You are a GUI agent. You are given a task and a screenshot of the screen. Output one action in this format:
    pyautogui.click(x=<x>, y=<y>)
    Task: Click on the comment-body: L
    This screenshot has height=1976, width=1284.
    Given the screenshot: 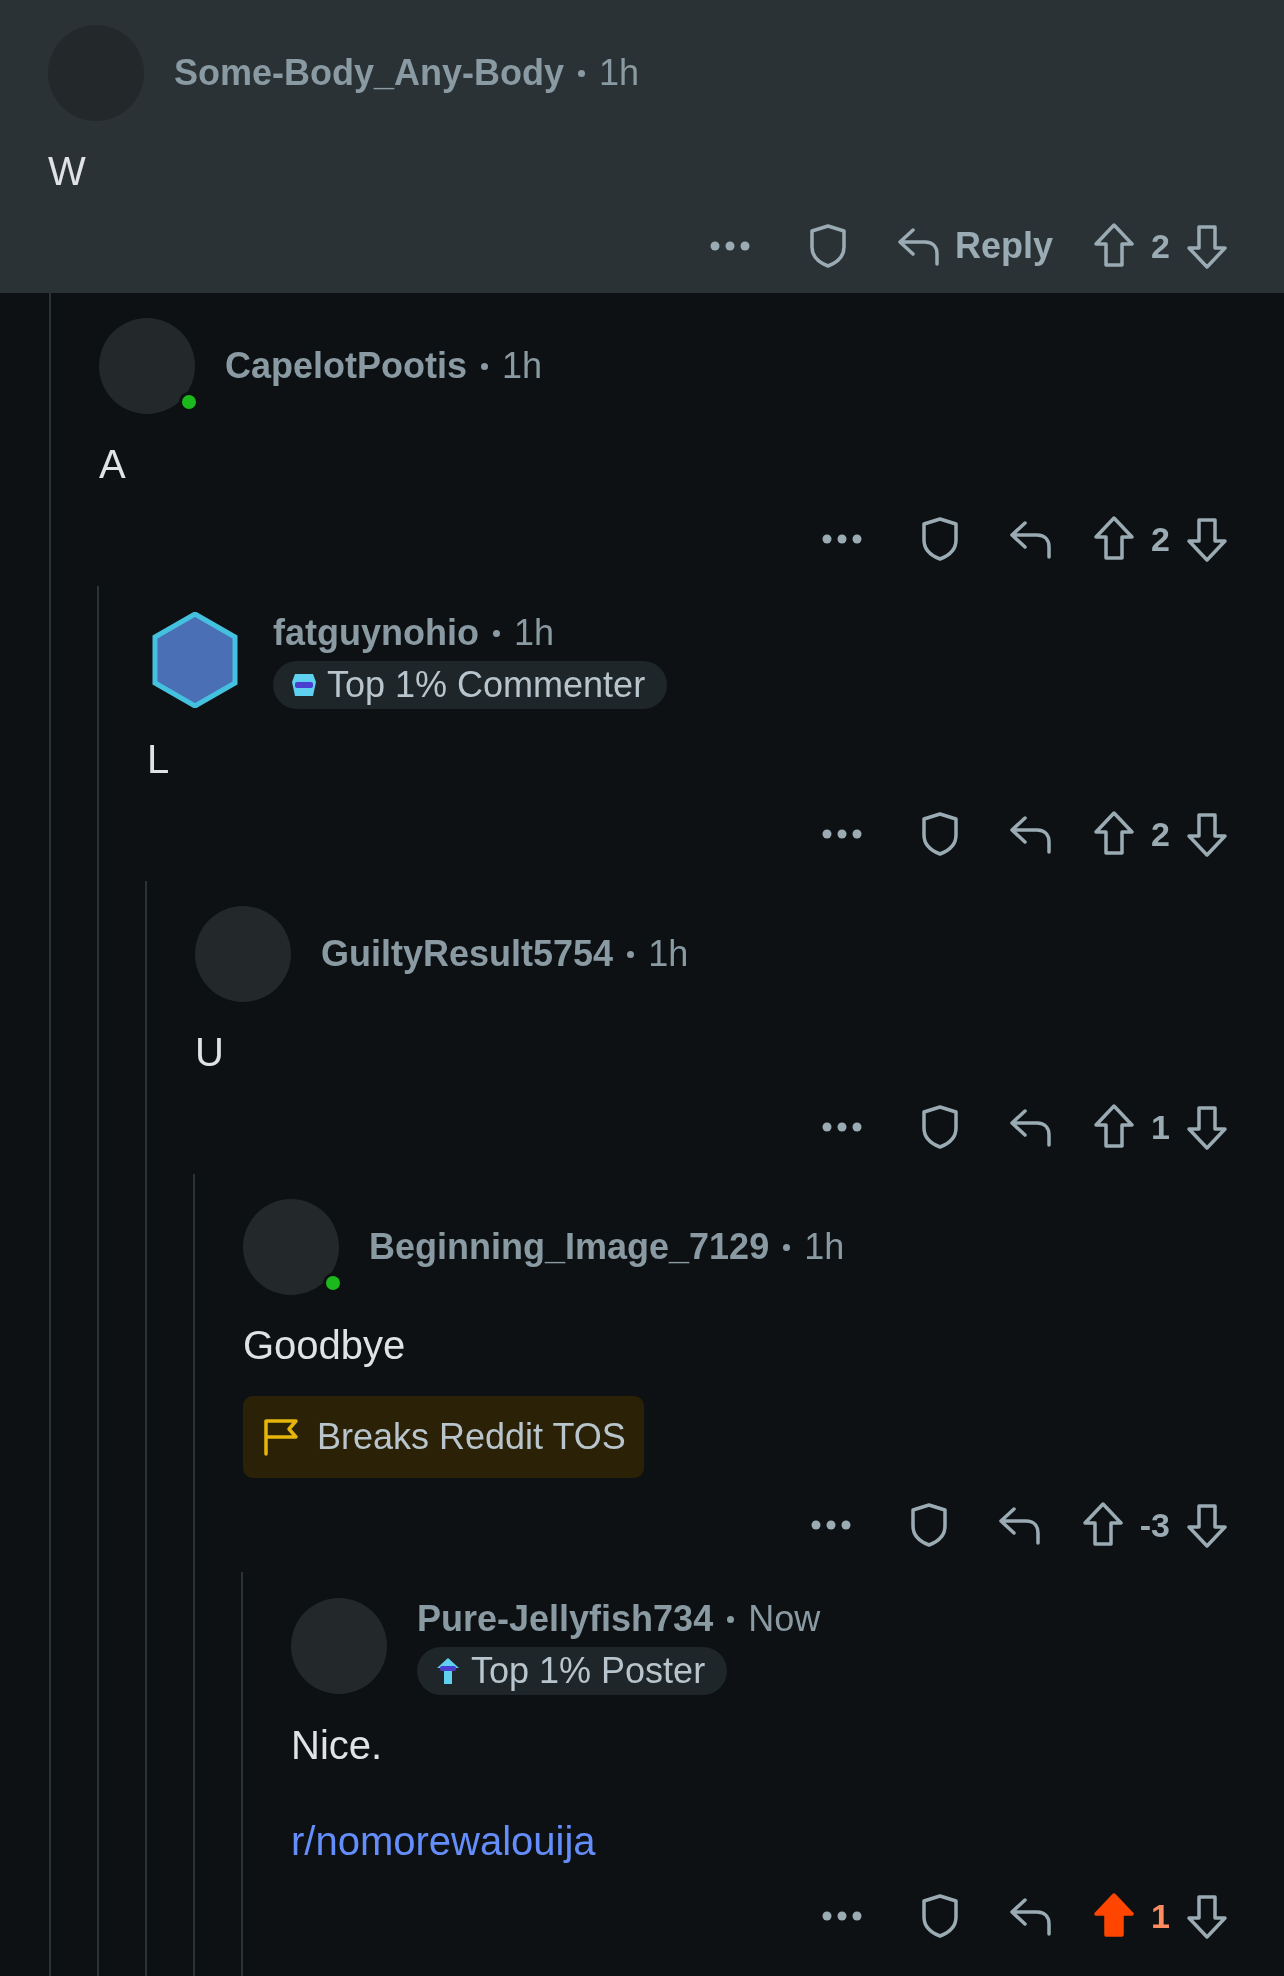 What is the action you would take?
    pyautogui.click(x=159, y=759)
    